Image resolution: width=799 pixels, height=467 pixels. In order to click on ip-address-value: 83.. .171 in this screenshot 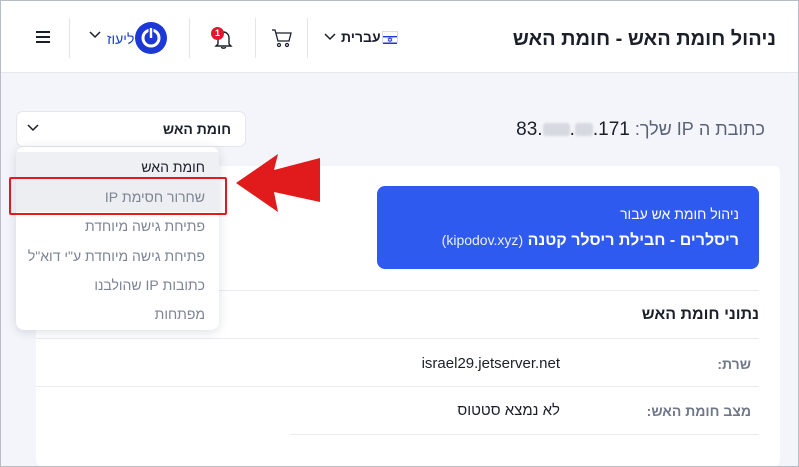, I will do `click(573, 129)`.